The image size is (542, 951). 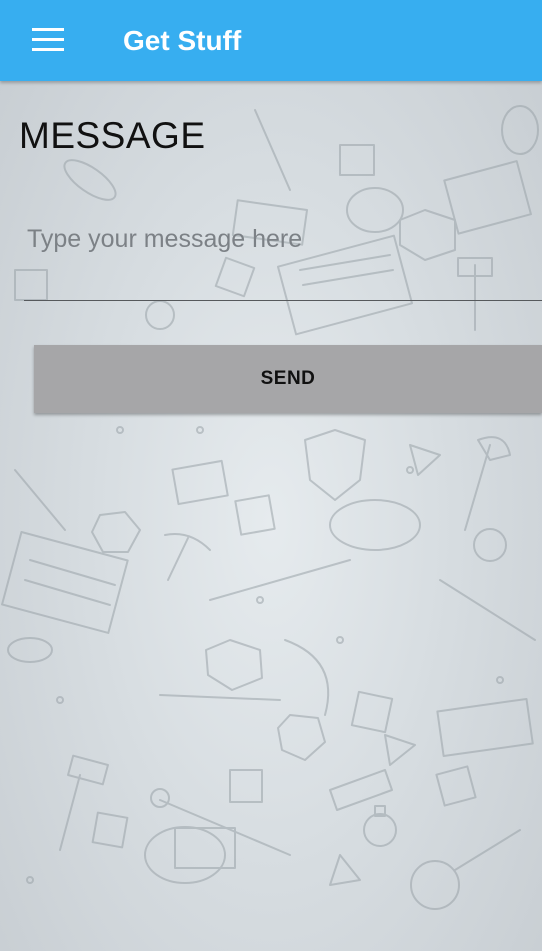 What do you see at coordinates (271, 40) in the screenshot?
I see `app-bar: Get Stuff` at bounding box center [271, 40].